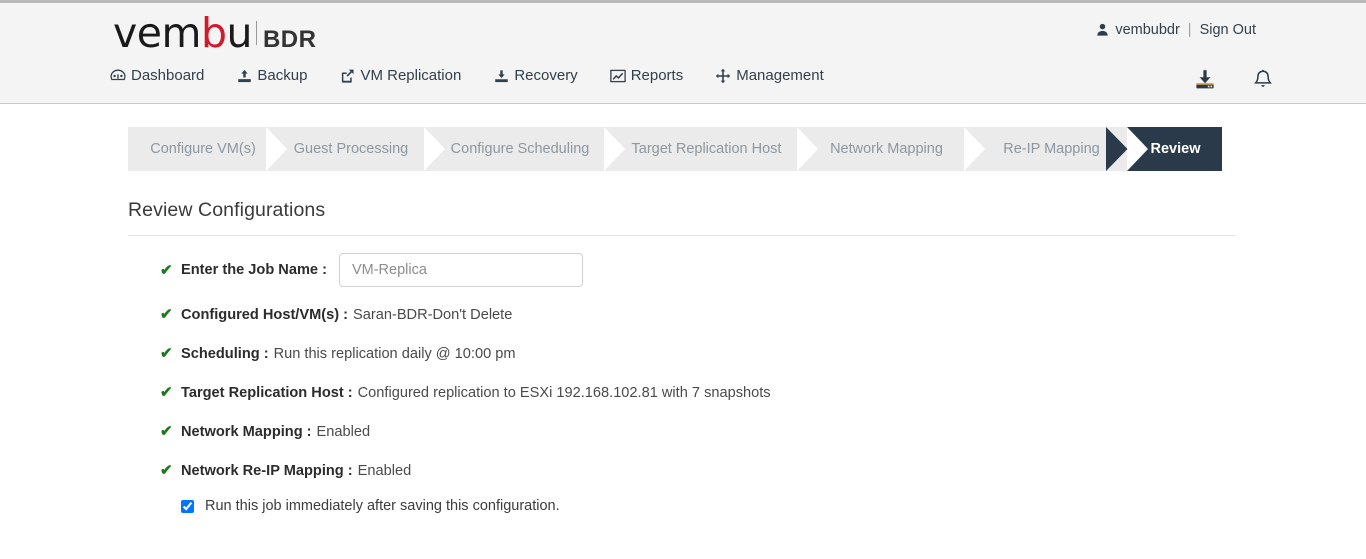 This screenshot has width=1366, height=559. I want to click on wizard-step-configure-scheduling: Configure Scheduling, so click(524, 149).